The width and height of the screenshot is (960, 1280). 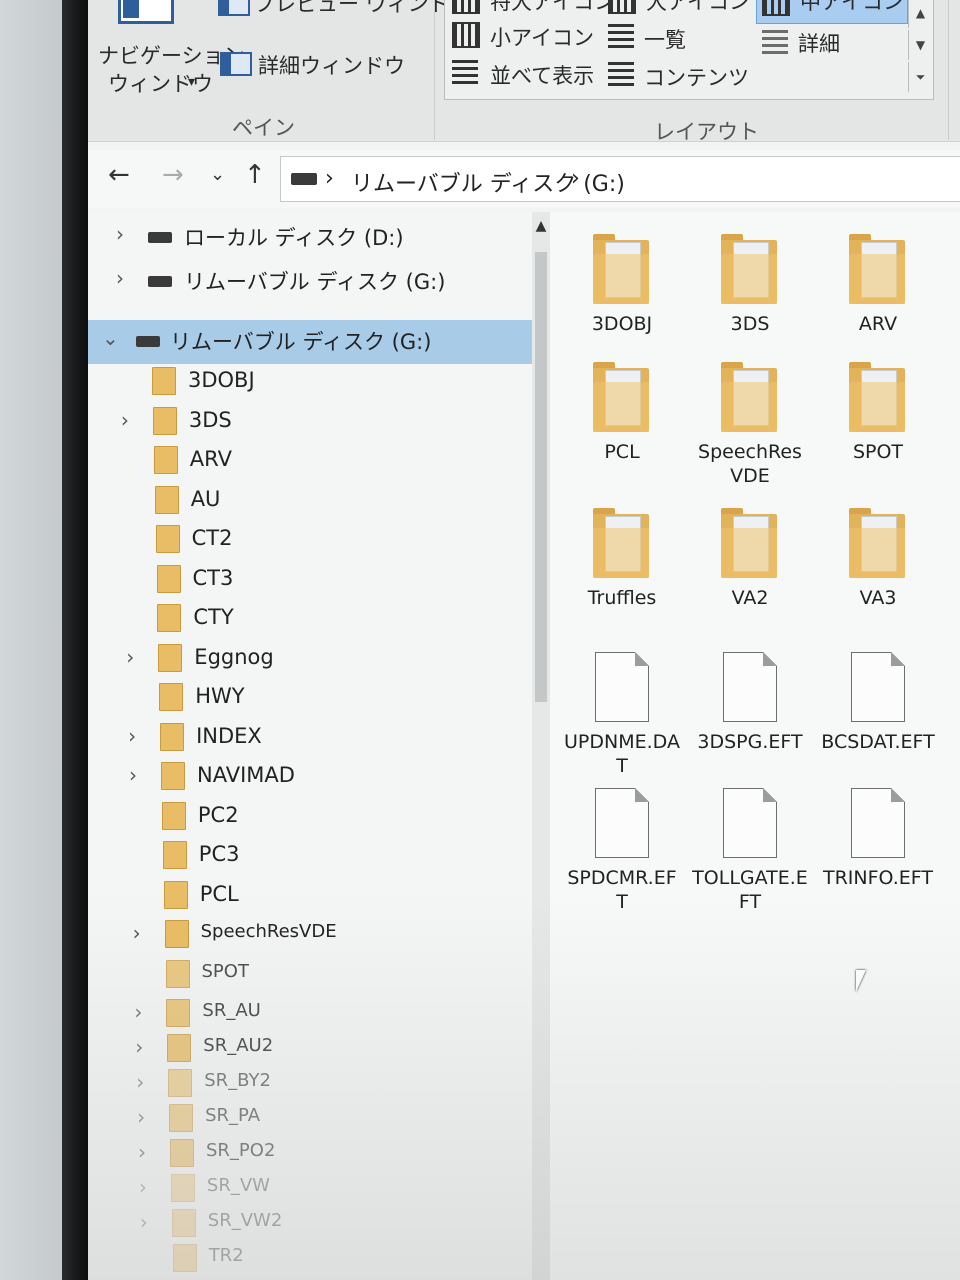 I want to click on navigation-pane-scrollbar: ▲, so click(x=541, y=746).